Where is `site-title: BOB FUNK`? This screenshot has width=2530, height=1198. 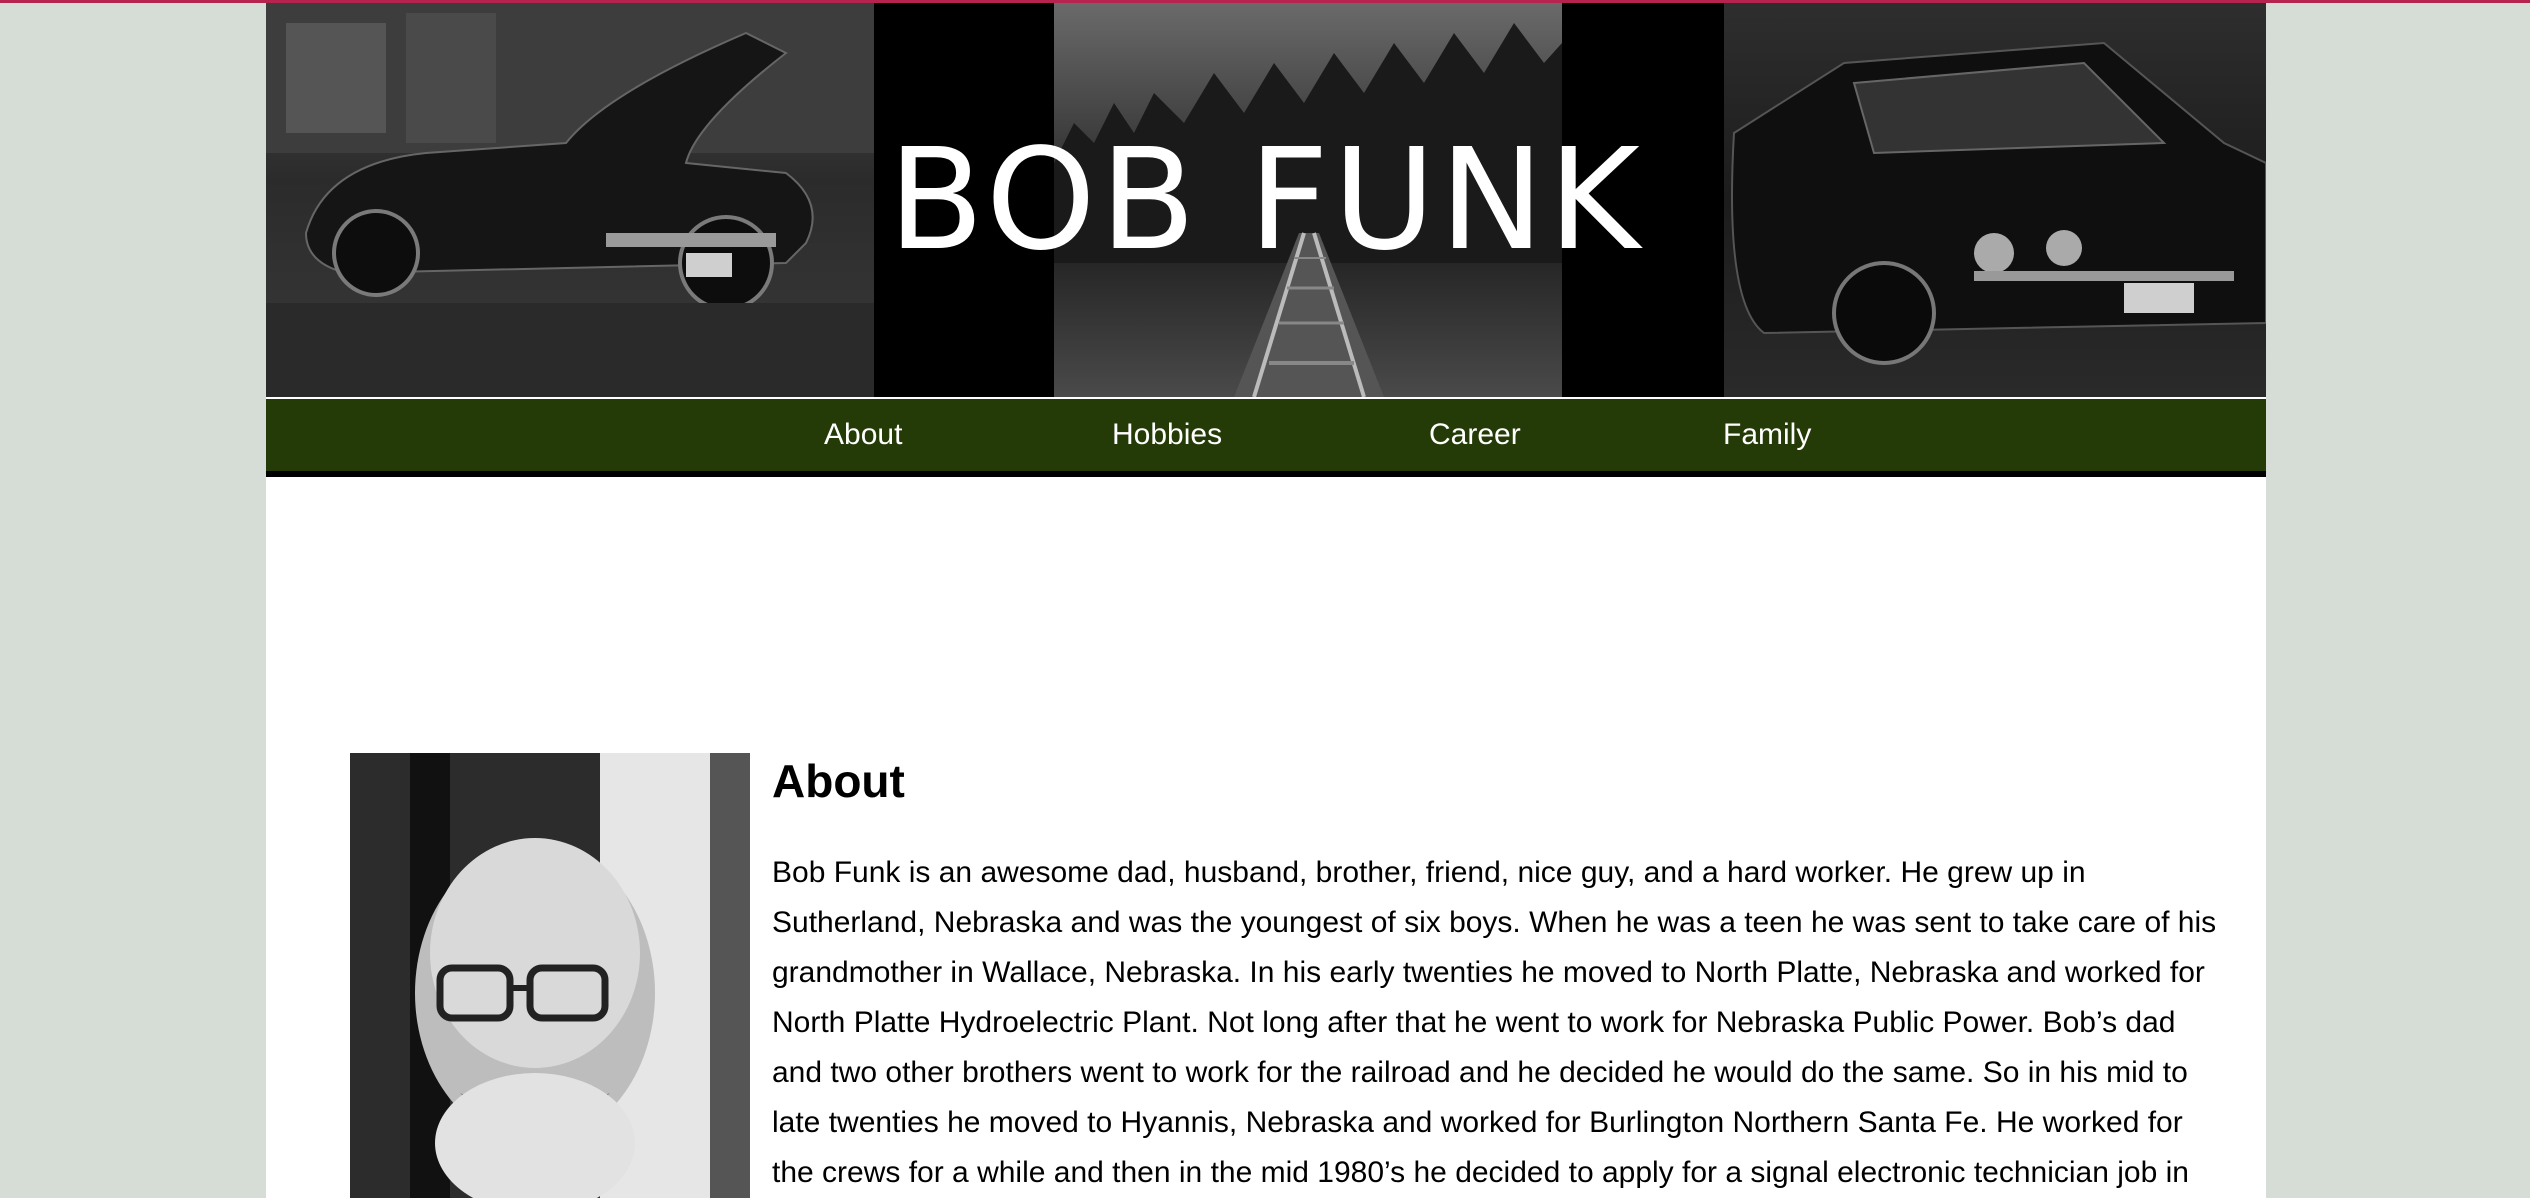
site-title: BOB FUNK is located at coordinates (1266, 200).